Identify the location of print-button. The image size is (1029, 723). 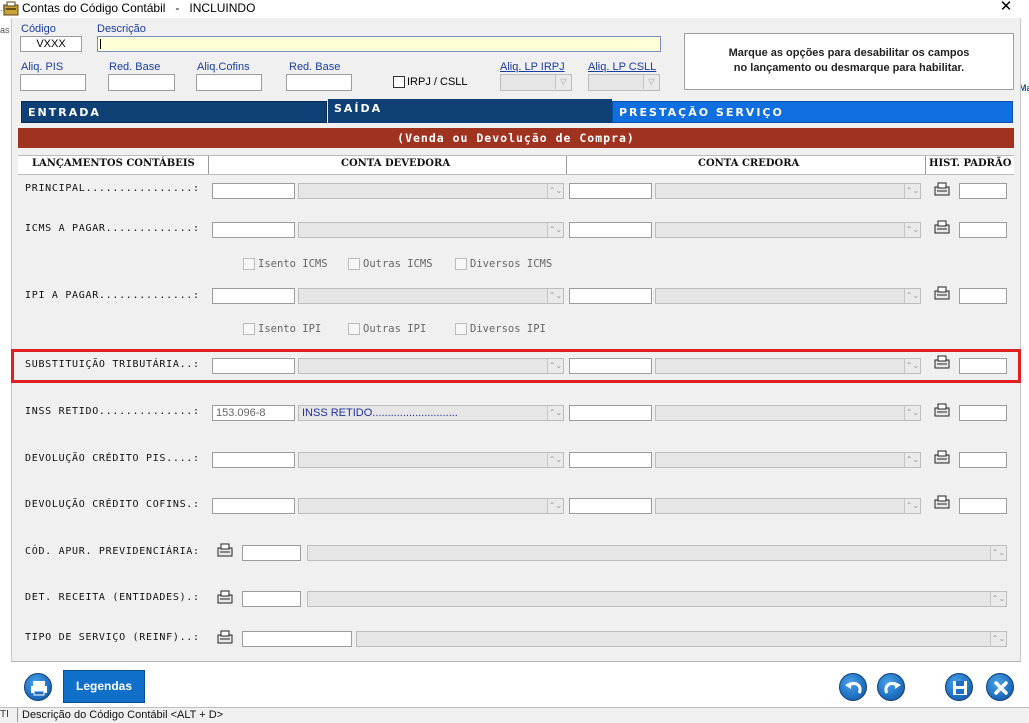
(38, 687).